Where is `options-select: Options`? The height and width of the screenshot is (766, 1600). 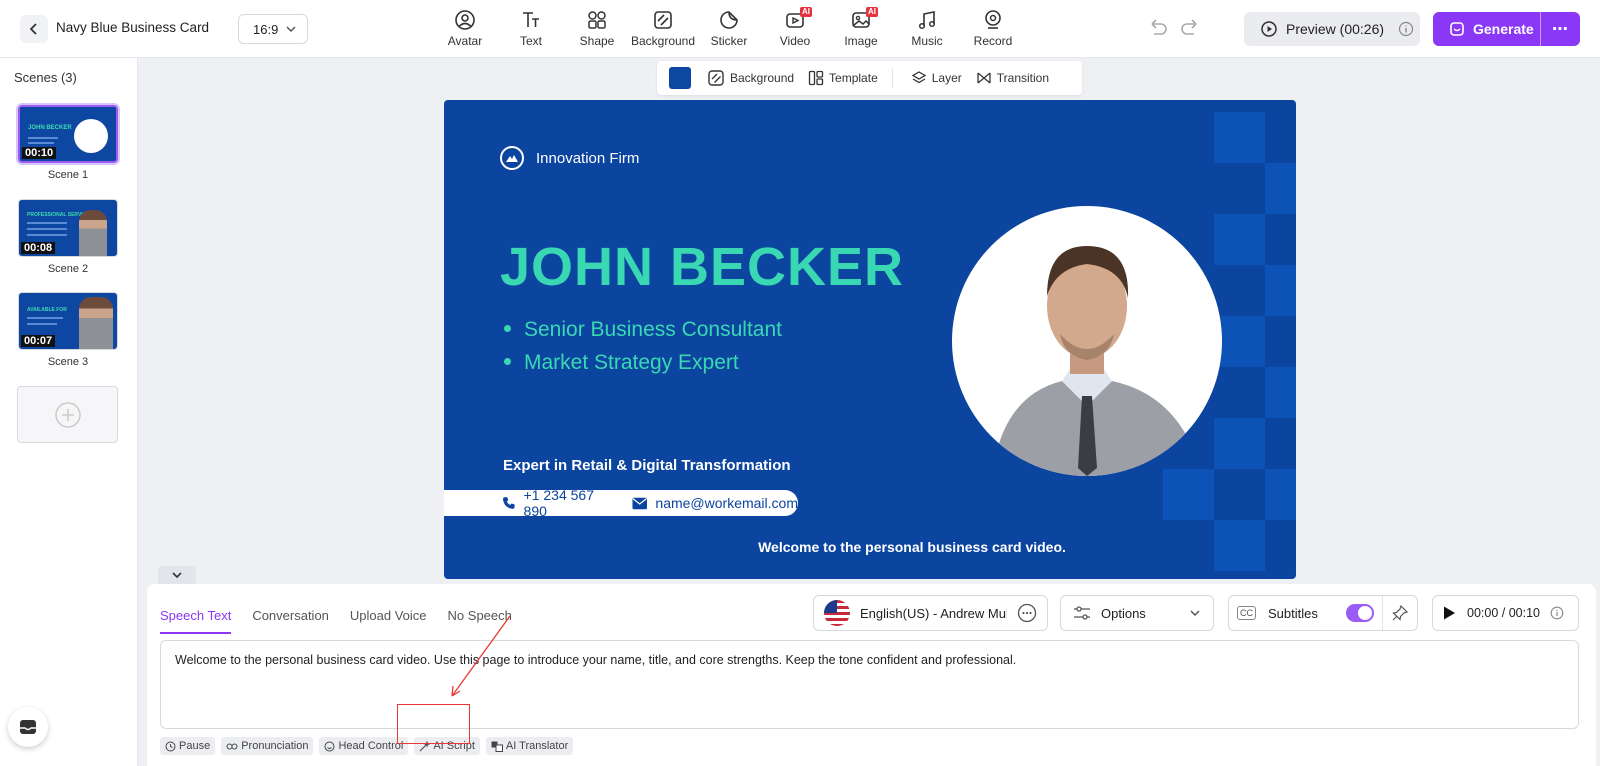 options-select: Options is located at coordinates (1137, 613).